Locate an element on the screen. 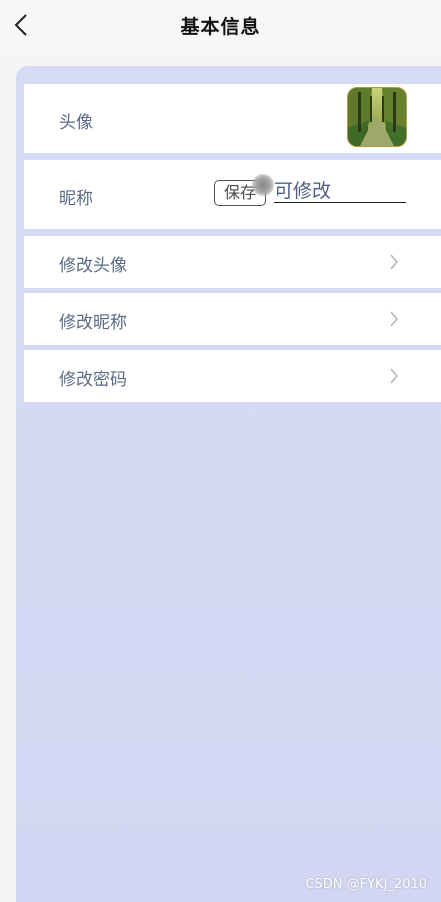 The width and height of the screenshot is (441, 902). menu-item-change-nickname: 修改昵称 is located at coordinates (232, 319).